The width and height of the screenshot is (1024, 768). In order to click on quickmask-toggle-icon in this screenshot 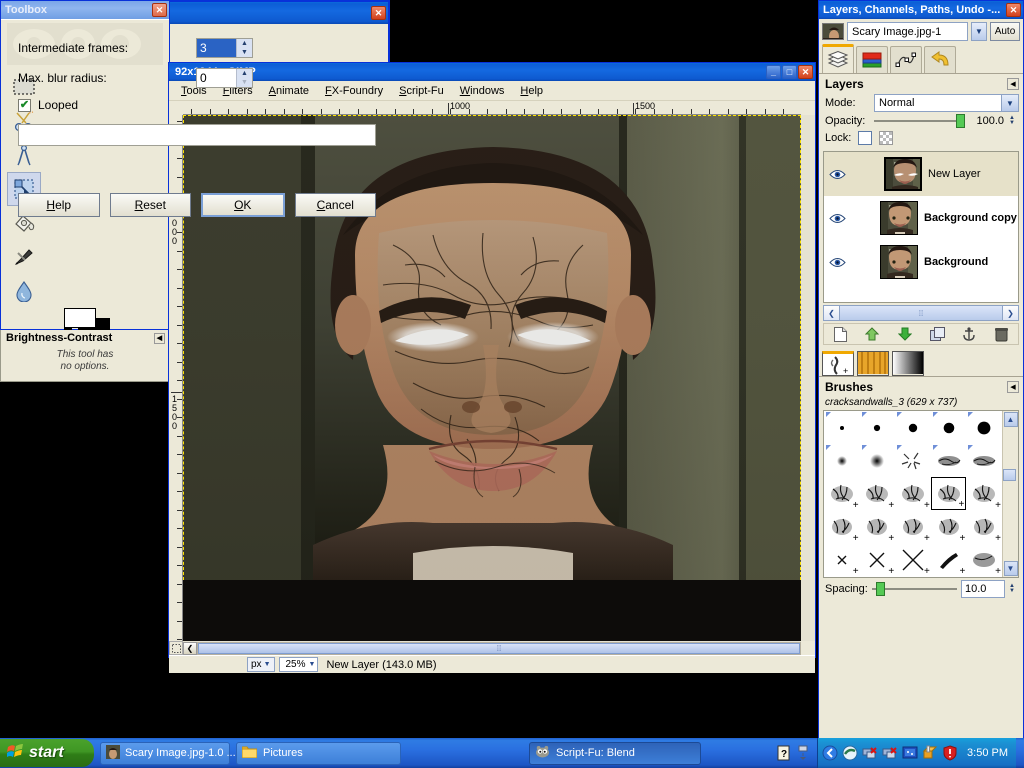, I will do `click(176, 648)`.